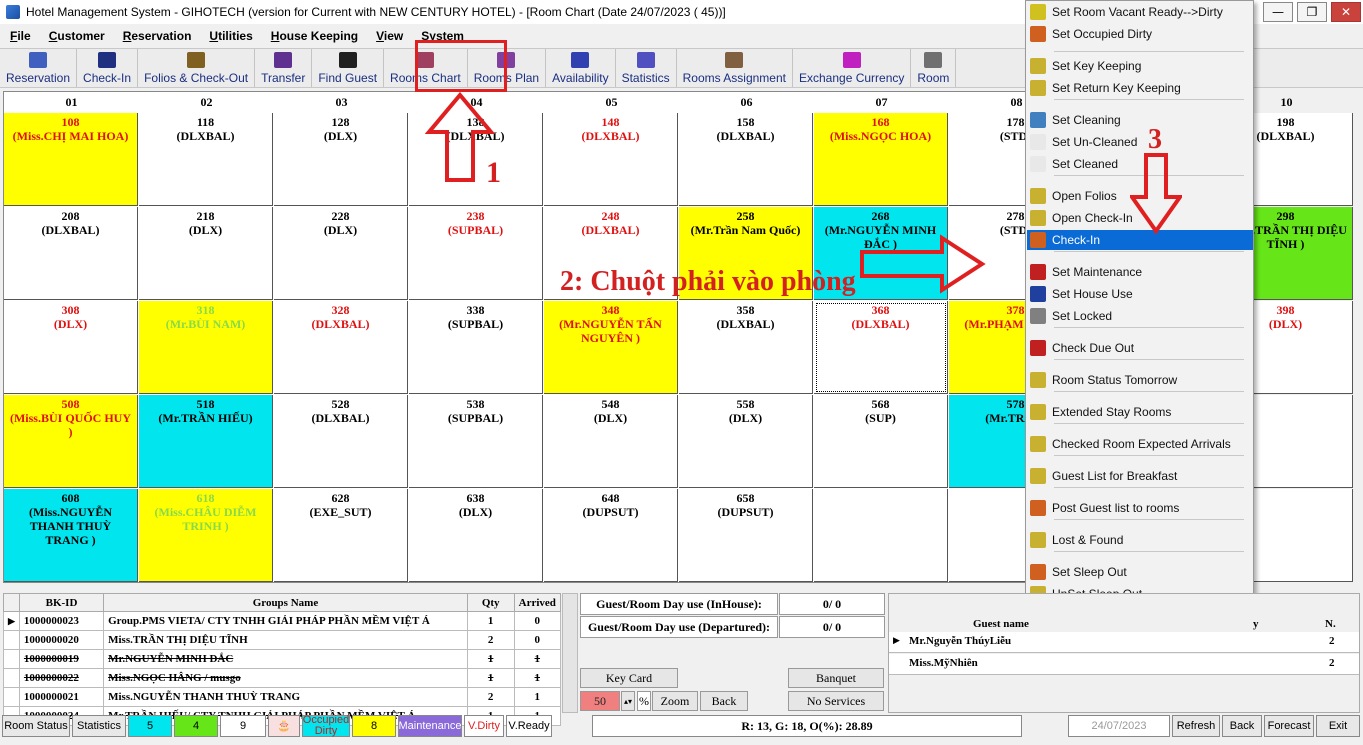 The height and width of the screenshot is (745, 1363). What do you see at coordinates (1124, 642) in the screenshot?
I see `guest-row: ▶ Mr.Nguyễn ThúyLiễu 2` at bounding box center [1124, 642].